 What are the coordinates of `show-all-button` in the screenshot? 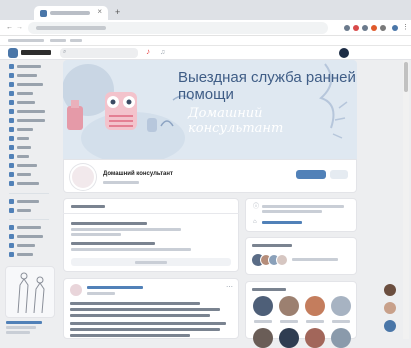 It's located at (151, 262).